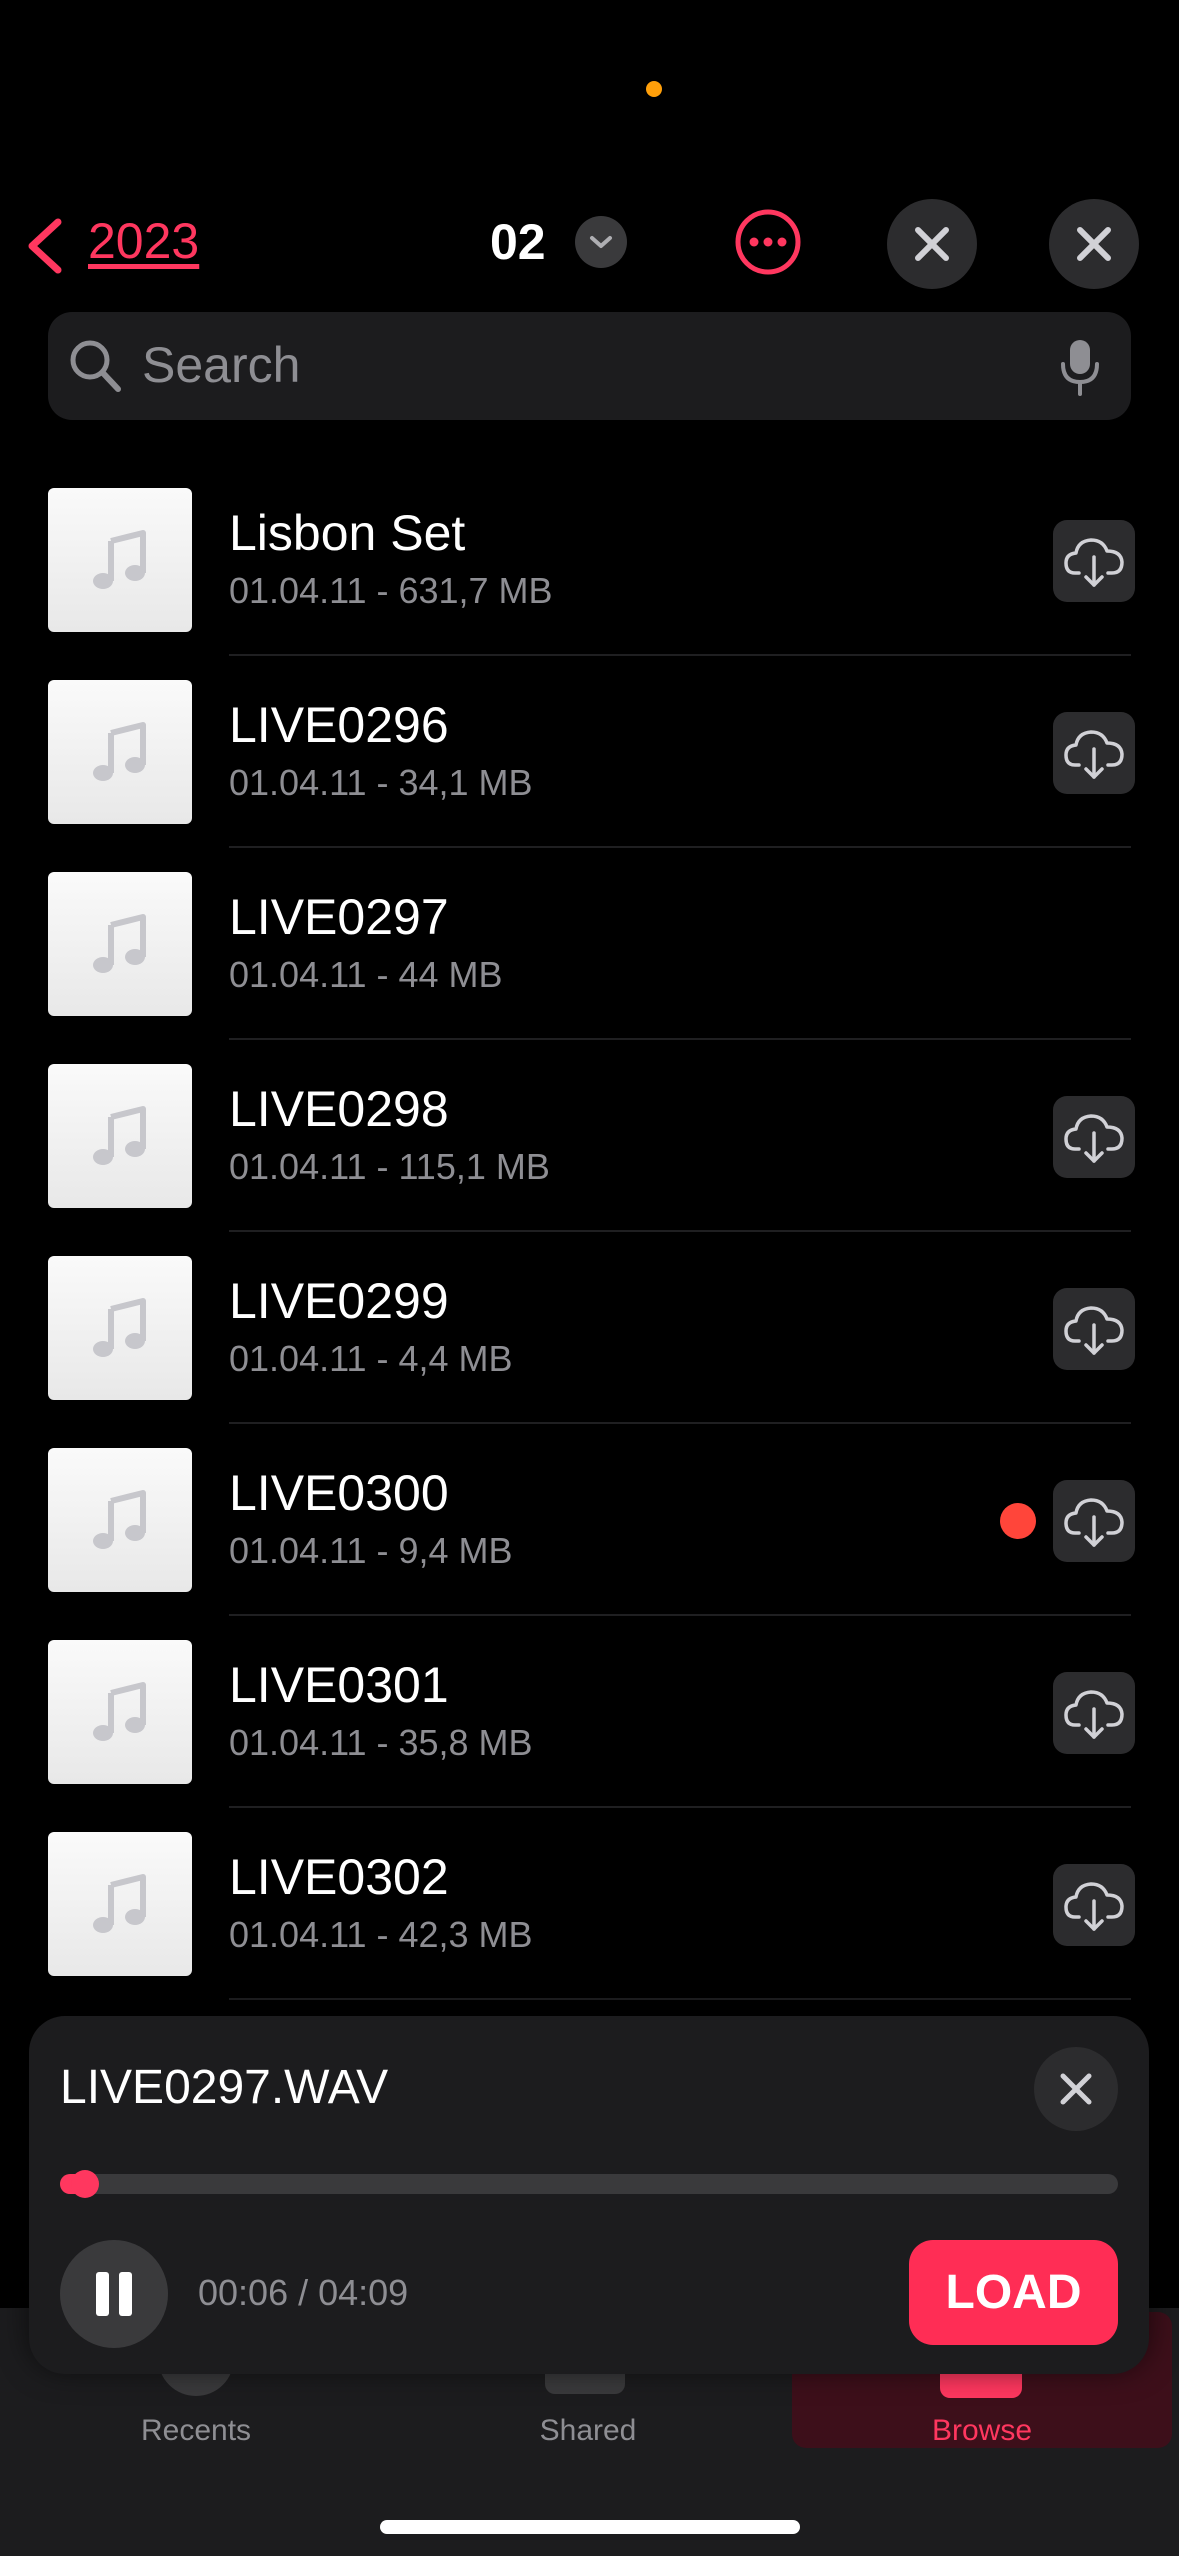  What do you see at coordinates (366, 974) in the screenshot?
I see `file-meta: 01.04.11 - 44 MB` at bounding box center [366, 974].